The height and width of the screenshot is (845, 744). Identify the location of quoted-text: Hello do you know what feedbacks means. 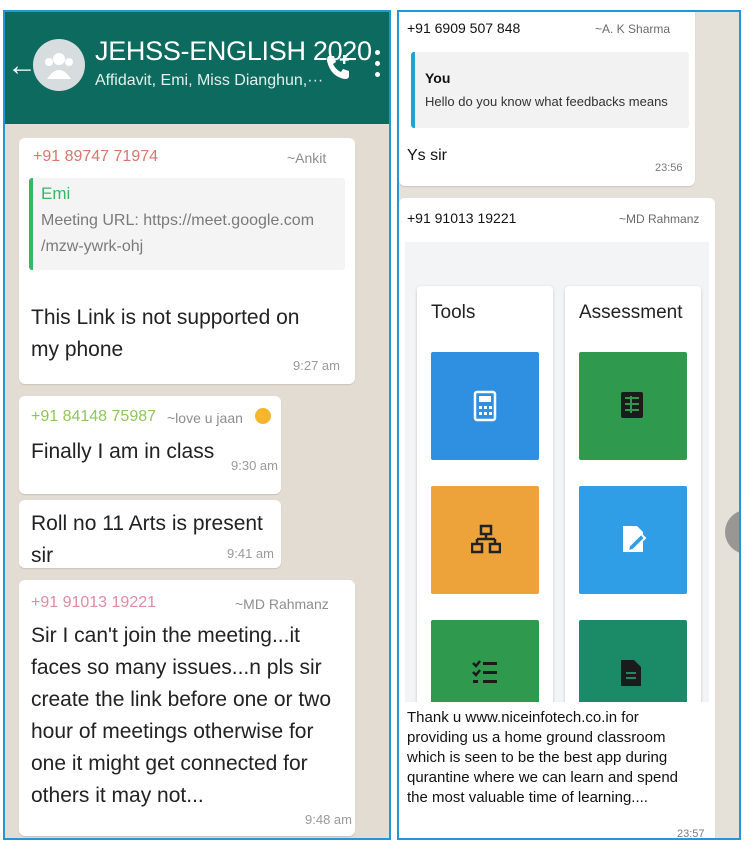
(546, 101).